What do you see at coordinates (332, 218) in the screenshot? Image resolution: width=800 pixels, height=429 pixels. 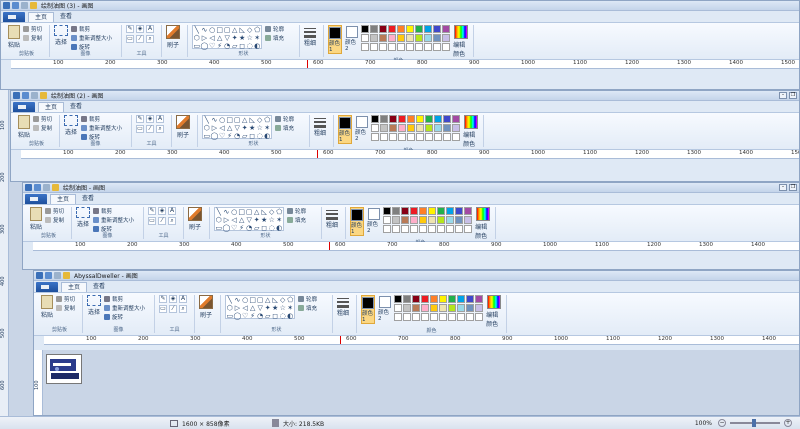 I see `size-button: 粗细` at bounding box center [332, 218].